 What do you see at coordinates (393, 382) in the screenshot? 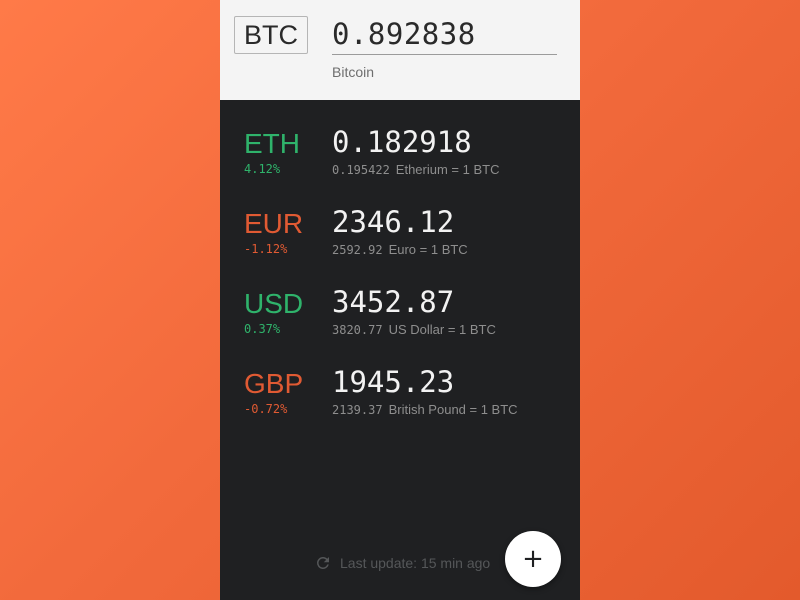
I see `converted-value: 1945.23` at bounding box center [393, 382].